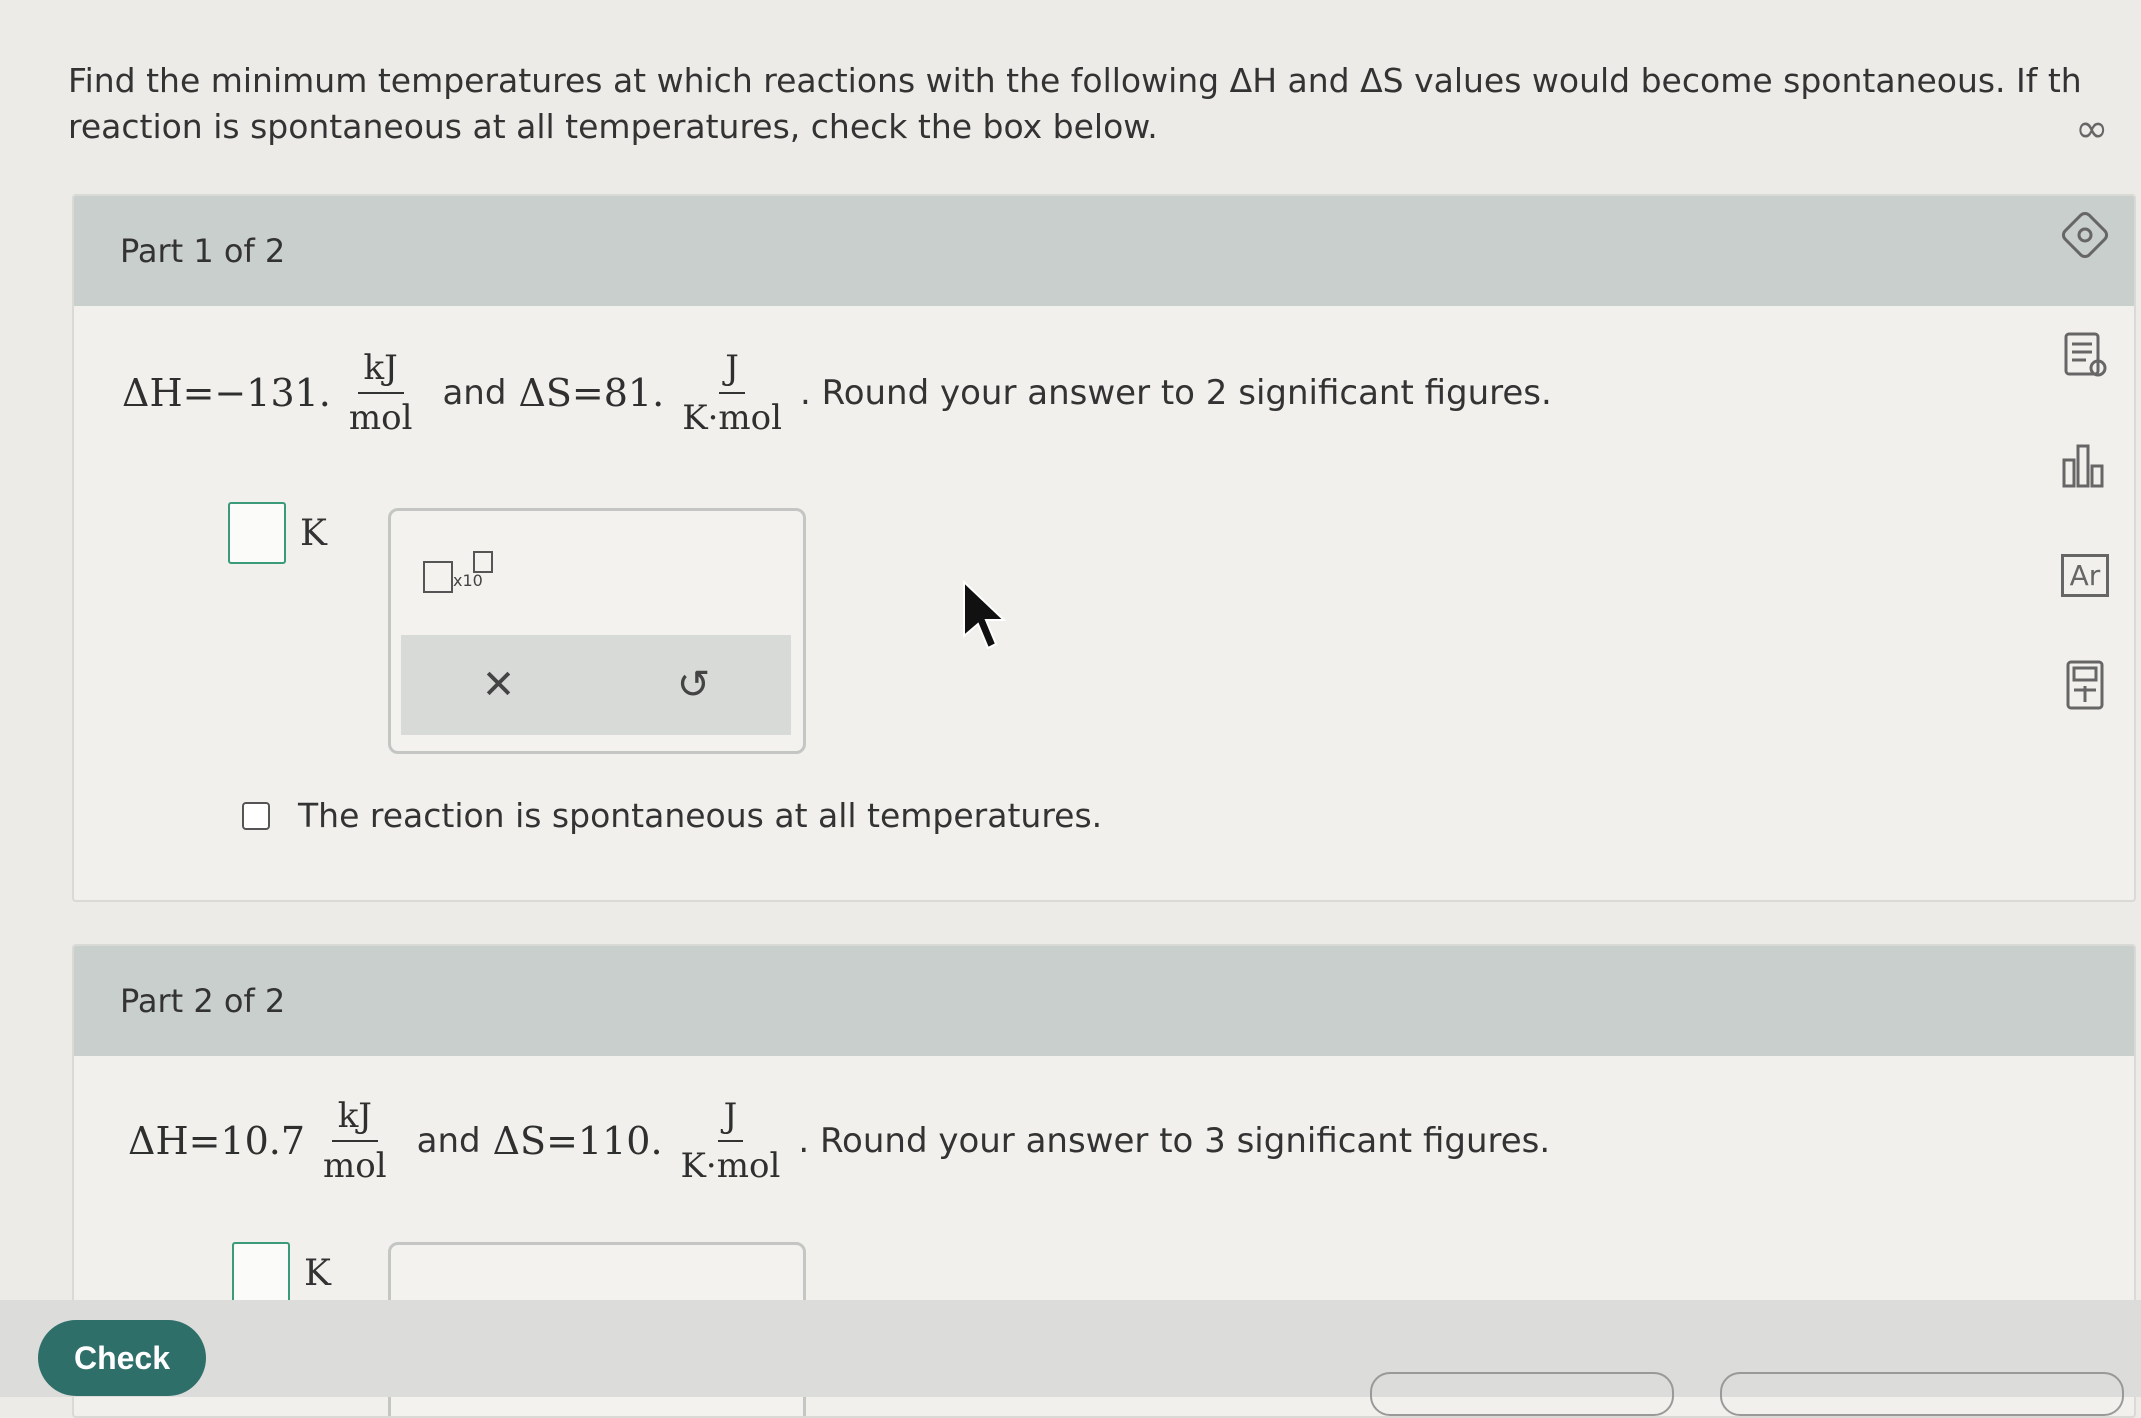 This screenshot has width=2141, height=1418. I want to click on infinity-icon: ∞, so click(2091, 129).